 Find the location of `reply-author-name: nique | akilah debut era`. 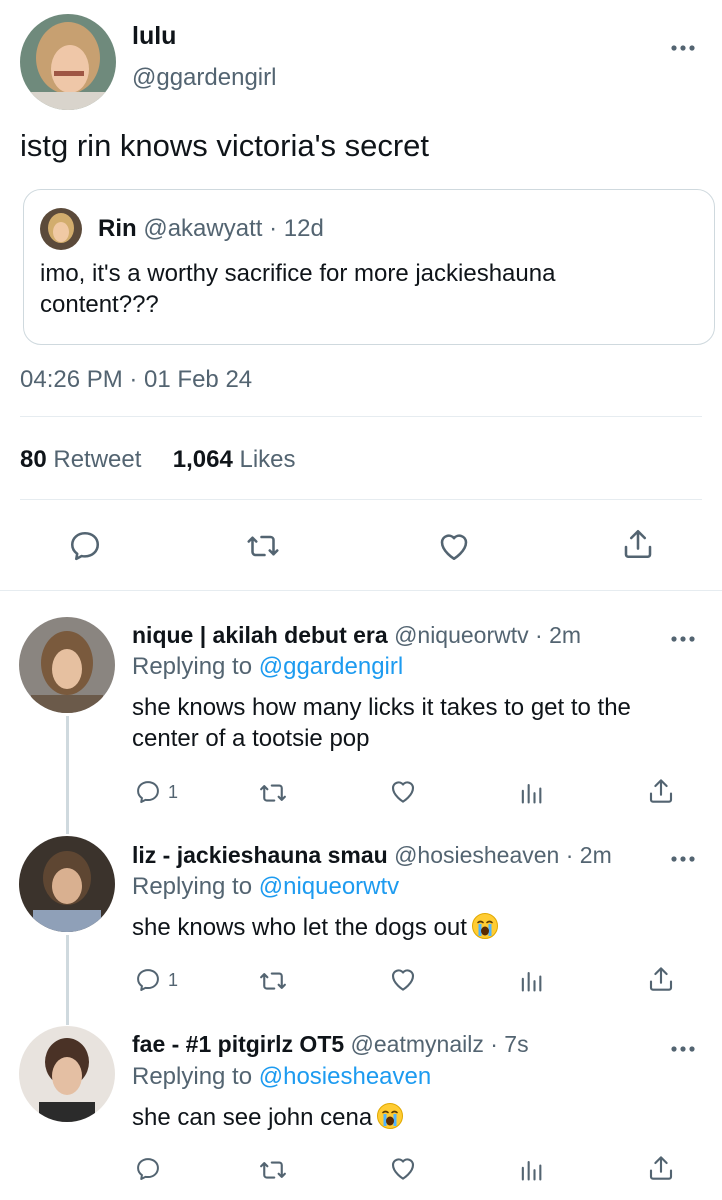

reply-author-name: nique | akilah debut era is located at coordinates (260, 635).